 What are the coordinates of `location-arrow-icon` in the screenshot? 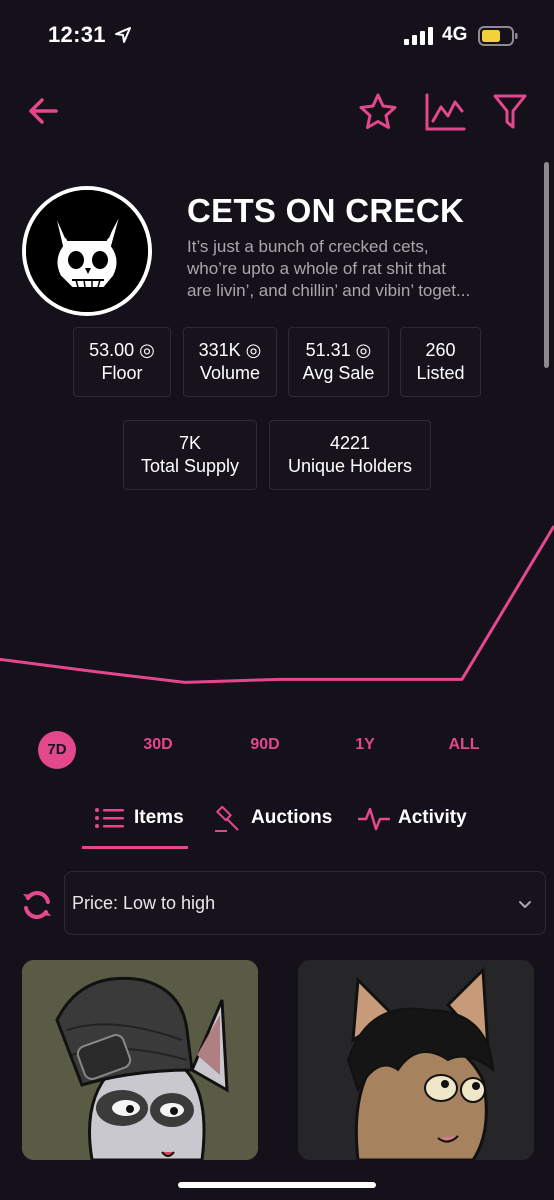 It's located at (123, 35).